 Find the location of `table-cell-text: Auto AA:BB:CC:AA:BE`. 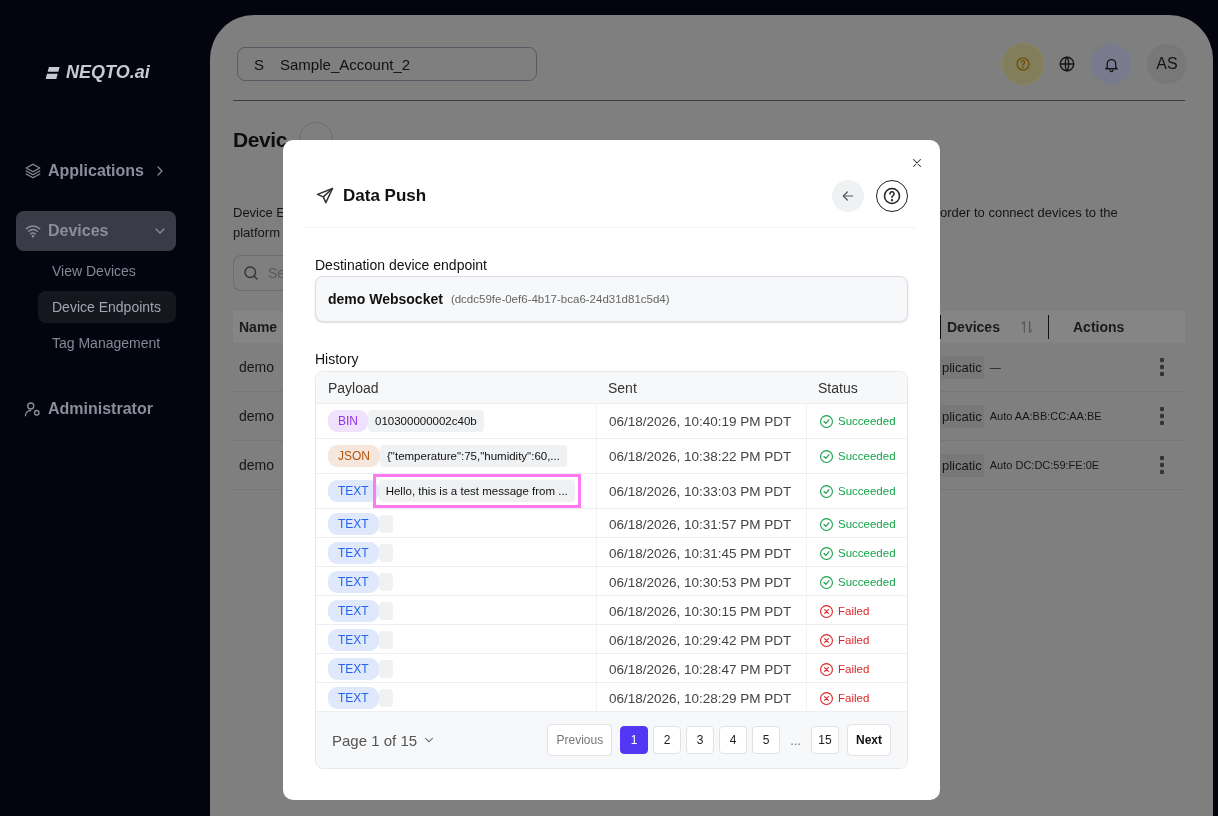

table-cell-text: Auto AA:BB:CC:AA:BE is located at coordinates (1046, 416).